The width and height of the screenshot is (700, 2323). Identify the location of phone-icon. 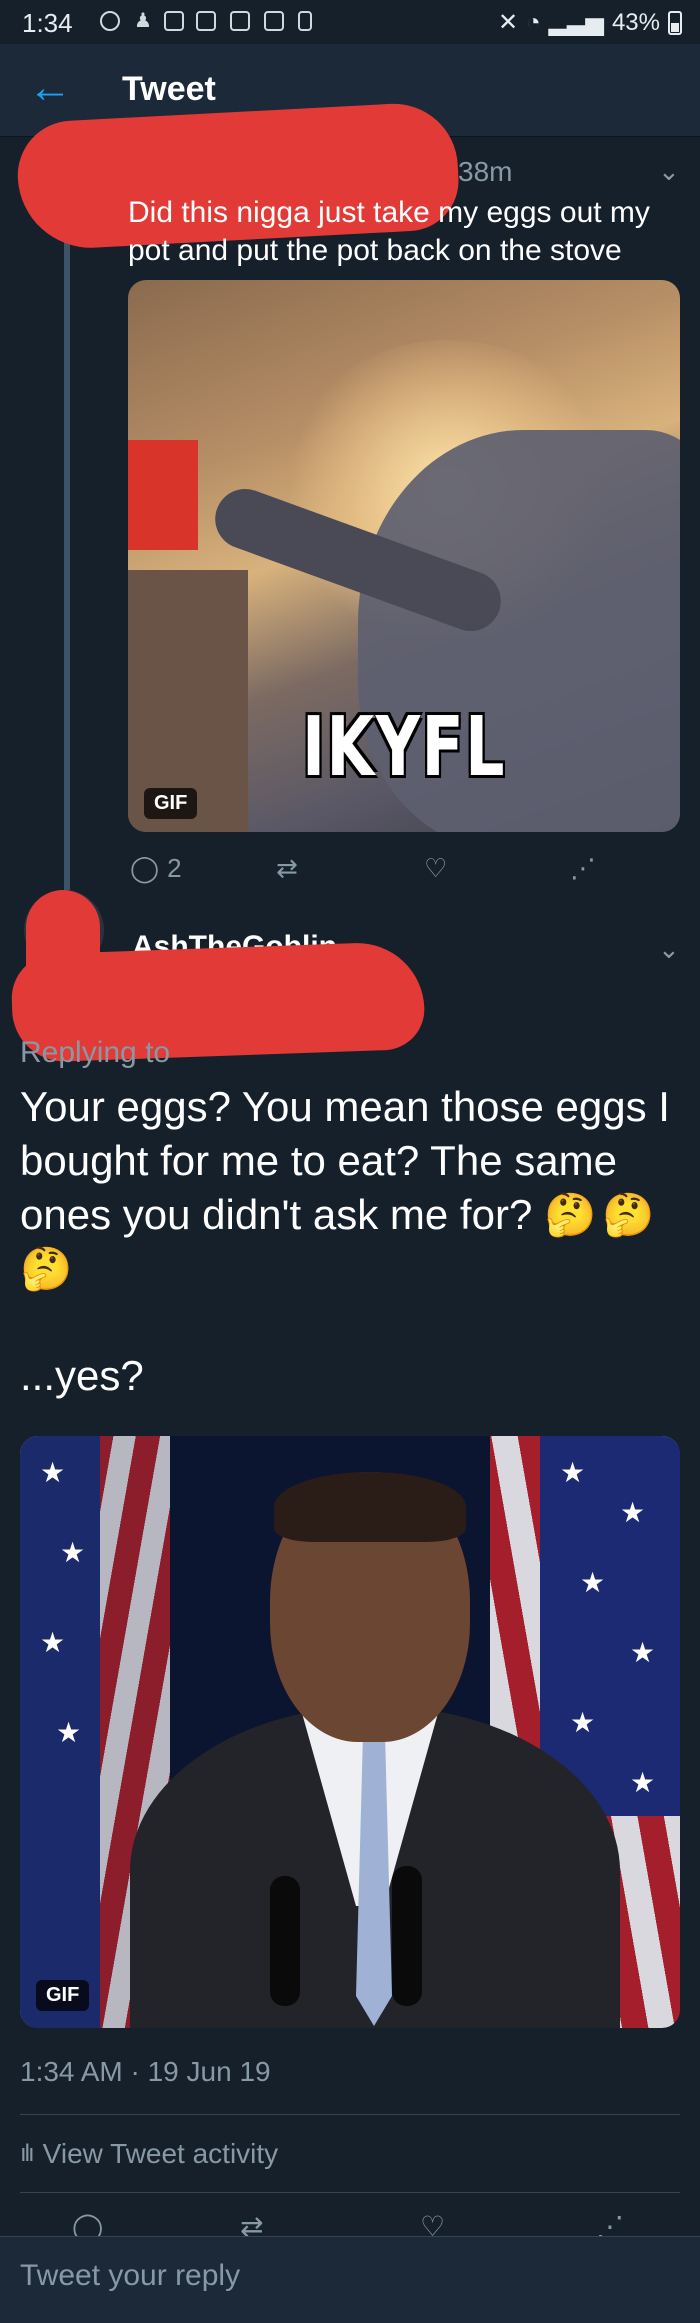
(305, 21).